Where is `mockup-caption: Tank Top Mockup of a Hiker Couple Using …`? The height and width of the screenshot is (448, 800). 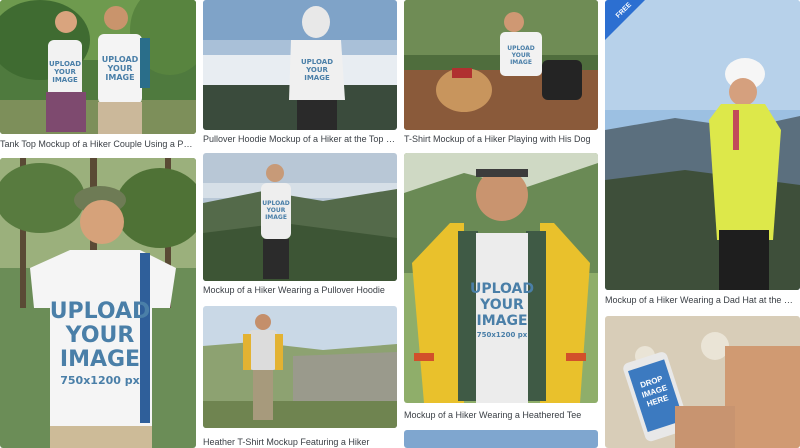 mockup-caption: Tank Top Mockup of a Hiker Couple Using … is located at coordinates (98, 144).